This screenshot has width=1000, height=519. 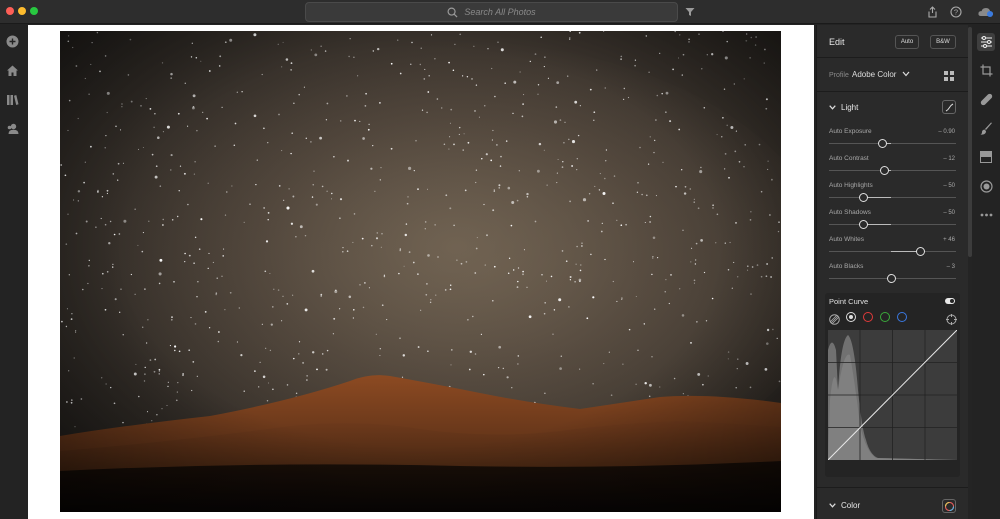 What do you see at coordinates (851, 317) in the screenshot?
I see `rgb-channel-button` at bounding box center [851, 317].